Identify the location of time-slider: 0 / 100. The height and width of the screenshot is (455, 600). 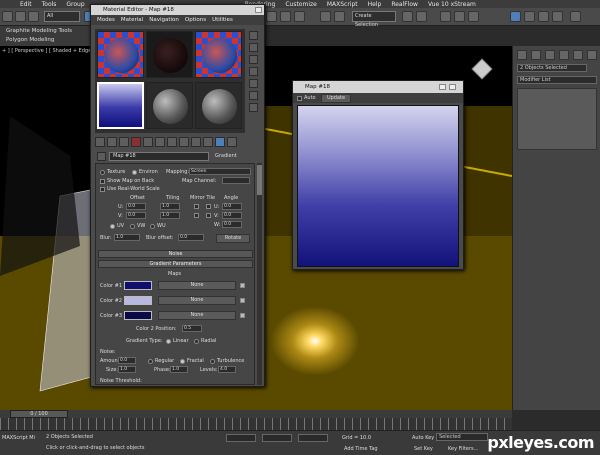
(39, 414).